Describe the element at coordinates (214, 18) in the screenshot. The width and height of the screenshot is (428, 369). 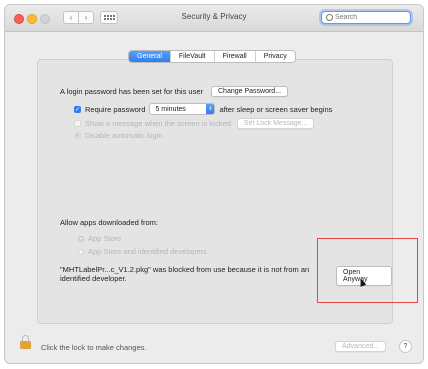
I see `title-bar: ‹ › Security & Privacy` at that location.